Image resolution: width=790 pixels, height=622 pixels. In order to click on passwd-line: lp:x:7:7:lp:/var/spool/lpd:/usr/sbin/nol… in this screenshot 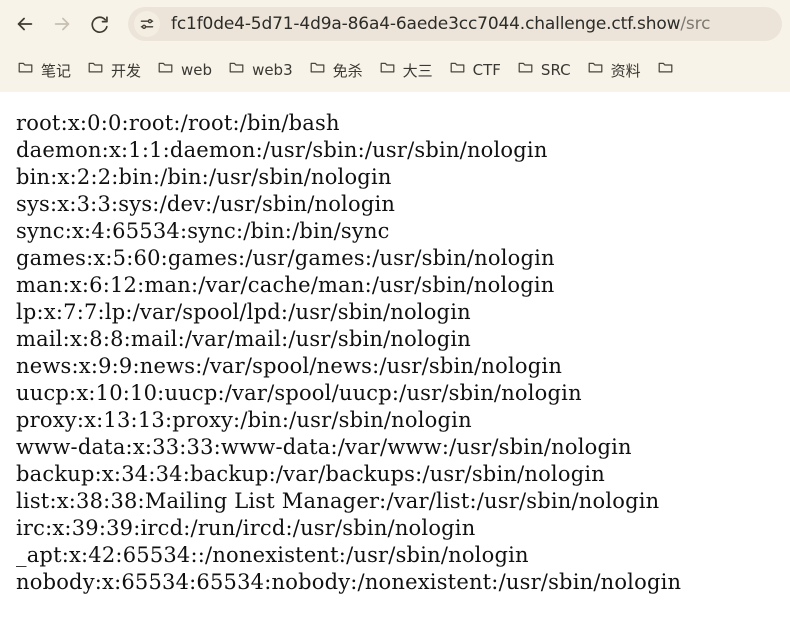, I will do `click(243, 312)`.